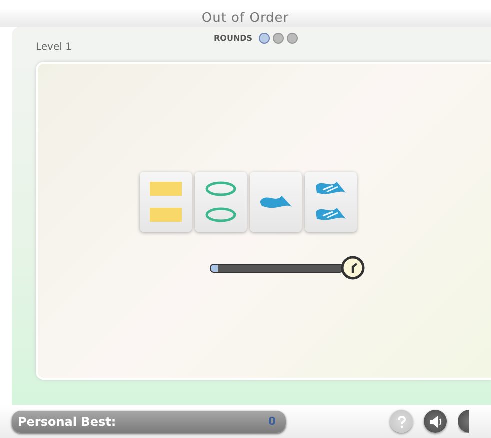  Describe the element at coordinates (54, 47) in the screenshot. I see `level-label: Level 1` at that location.